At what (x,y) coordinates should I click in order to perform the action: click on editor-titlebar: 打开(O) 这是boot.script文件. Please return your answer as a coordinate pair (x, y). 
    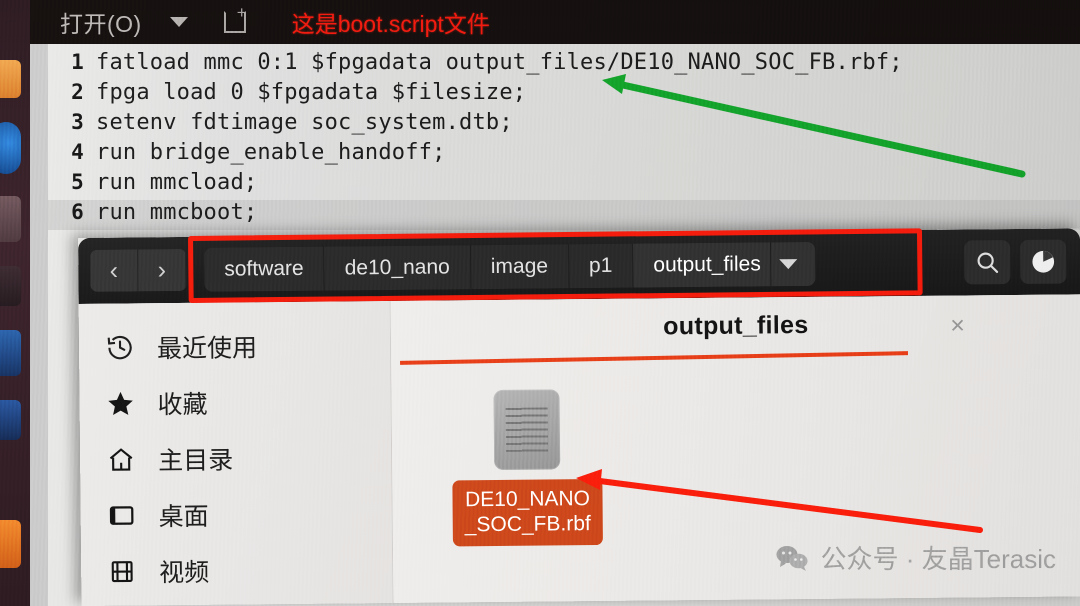
    Looking at the image, I should click on (555, 22).